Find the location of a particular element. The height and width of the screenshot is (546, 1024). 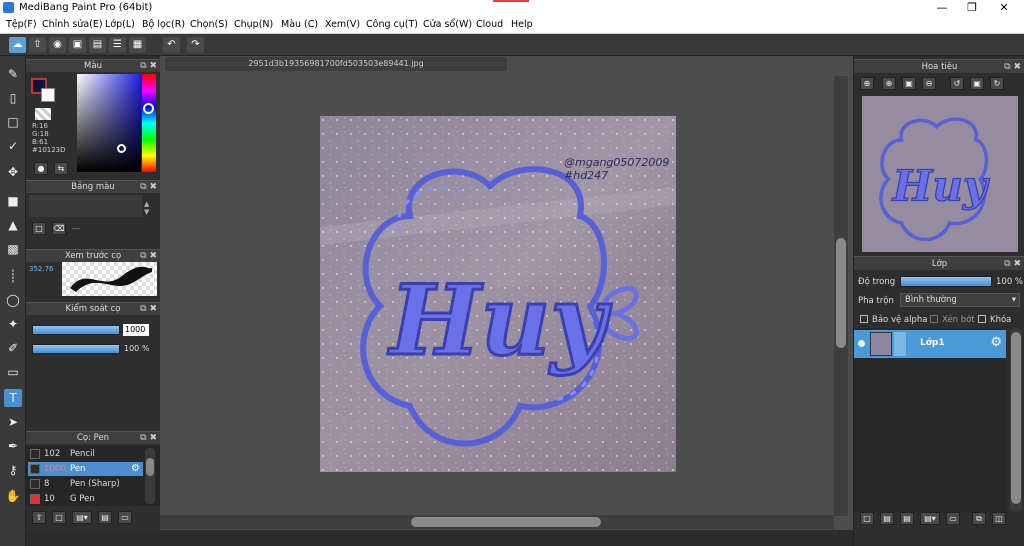

brush-tool-icon: ✎ is located at coordinates (13, 74).